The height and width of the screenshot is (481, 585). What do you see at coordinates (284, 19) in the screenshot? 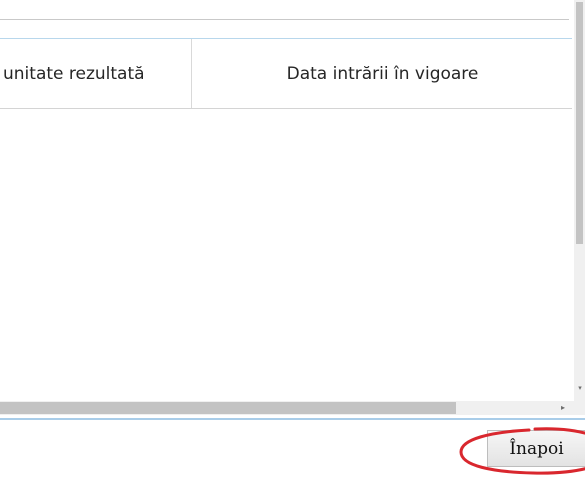
I see `top-divider` at bounding box center [284, 19].